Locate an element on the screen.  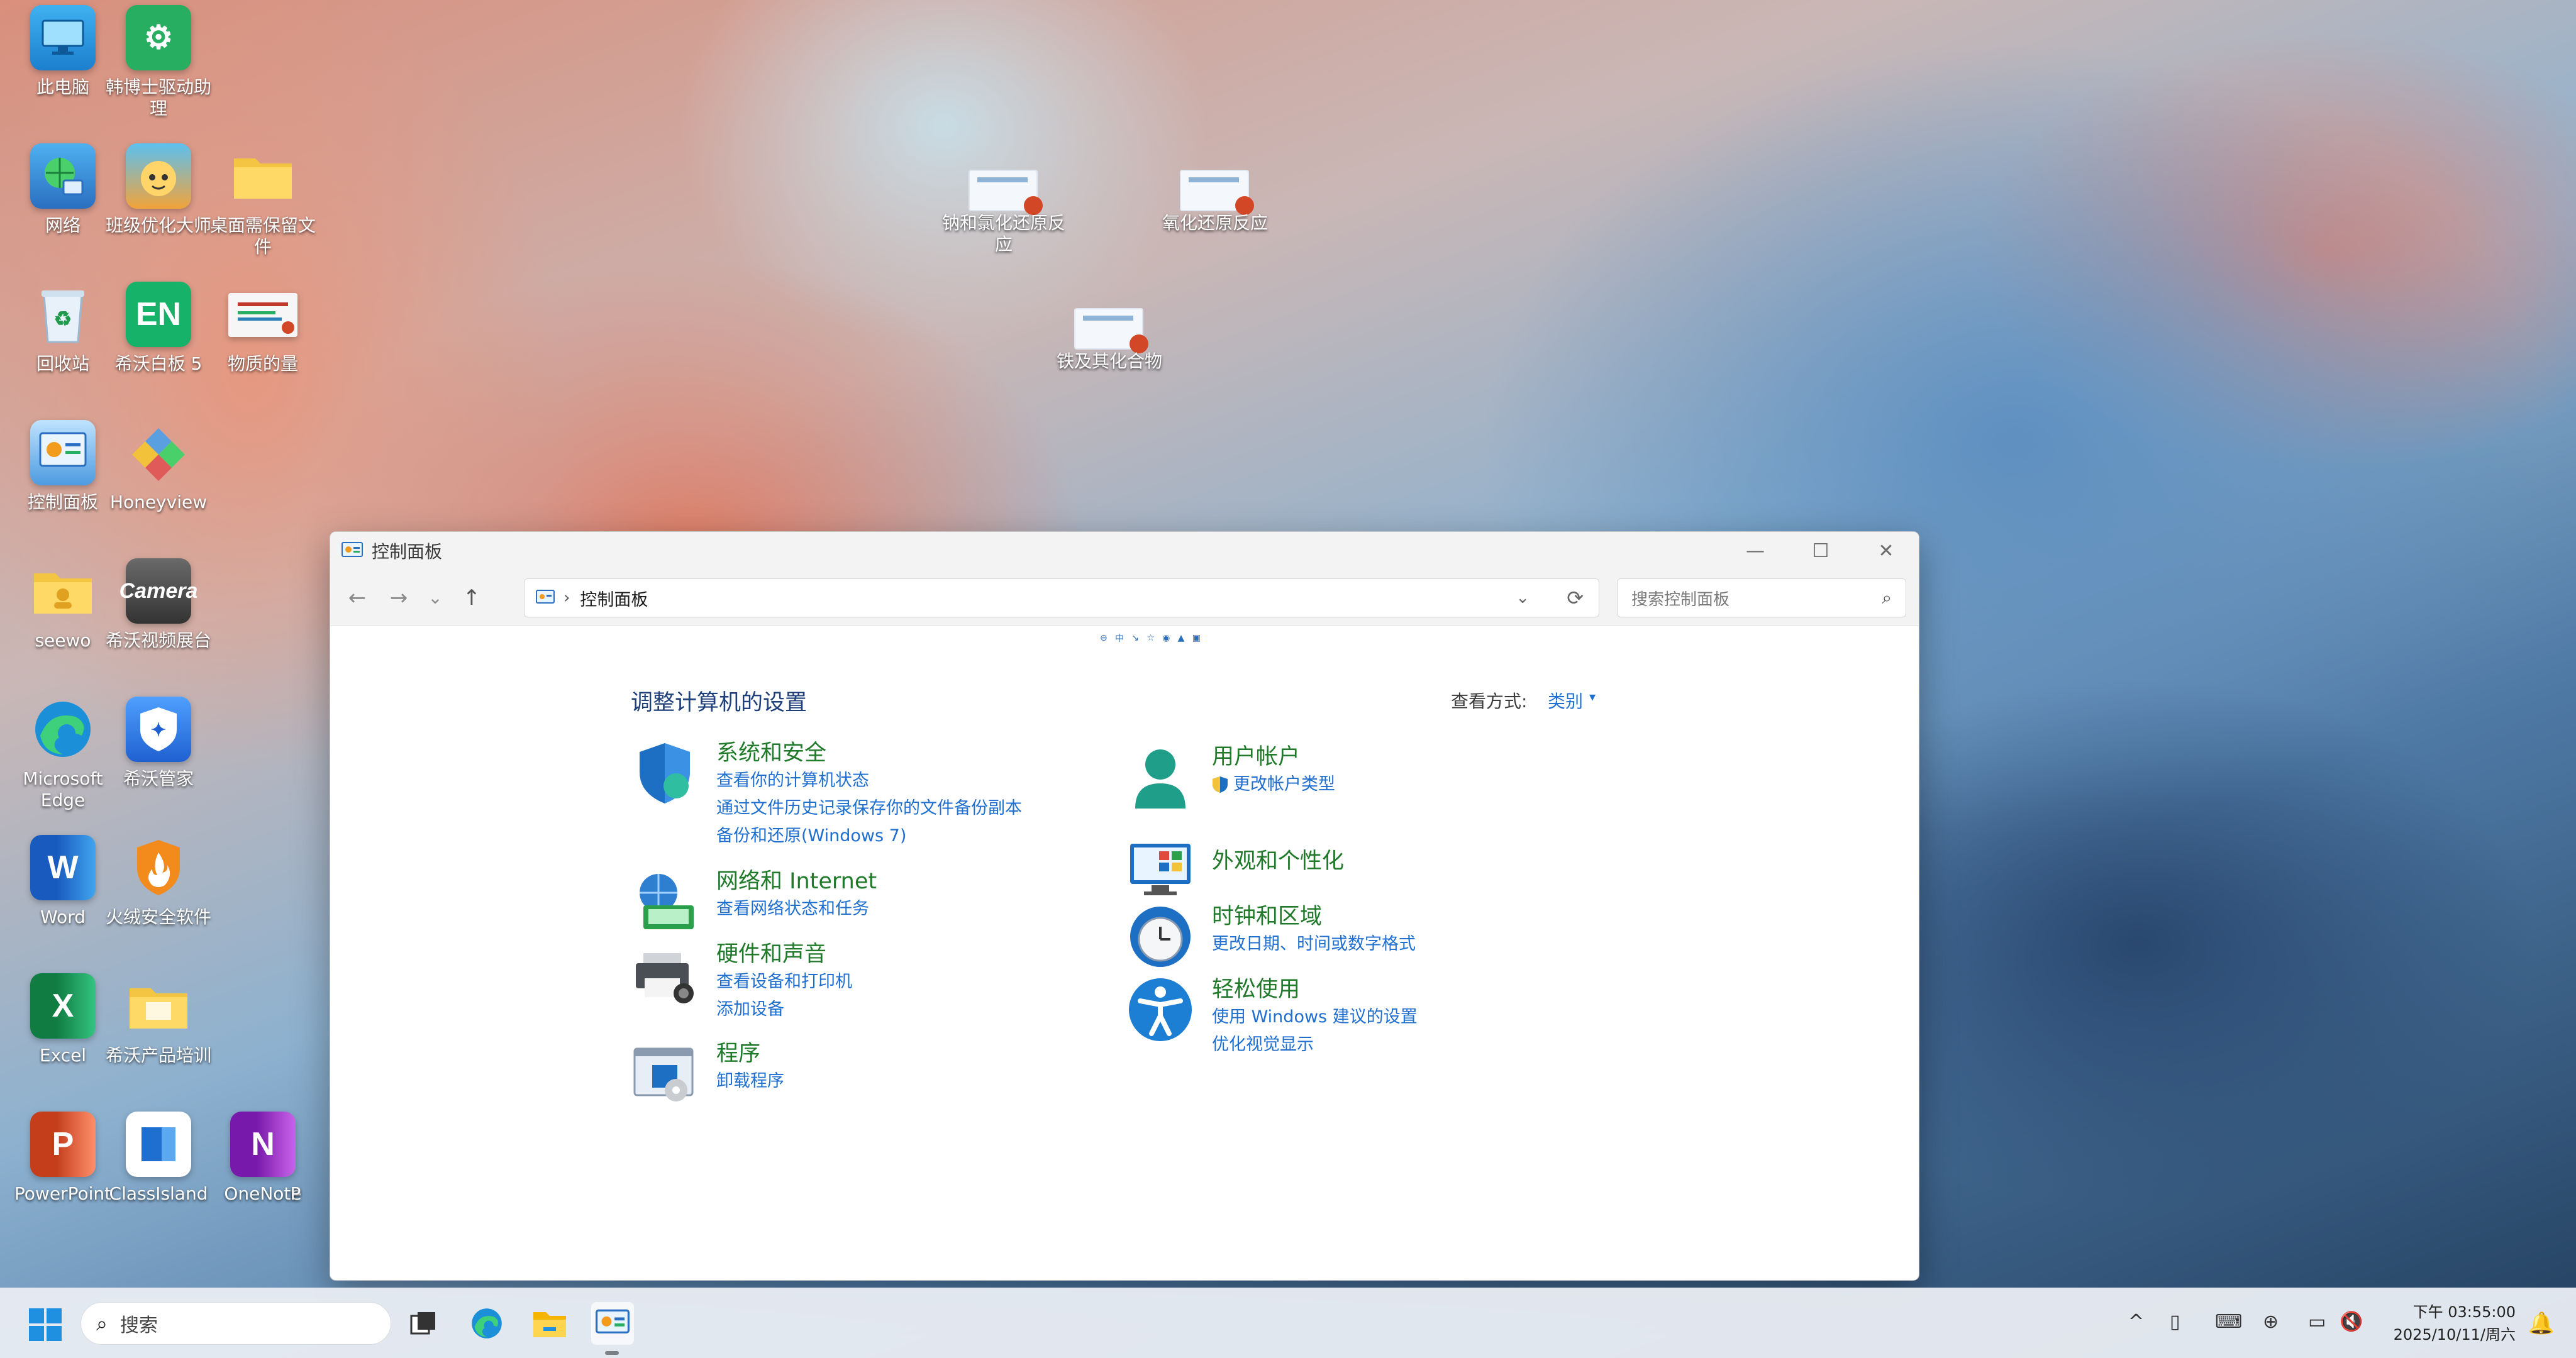
up-button: ↑ is located at coordinates (471, 598).